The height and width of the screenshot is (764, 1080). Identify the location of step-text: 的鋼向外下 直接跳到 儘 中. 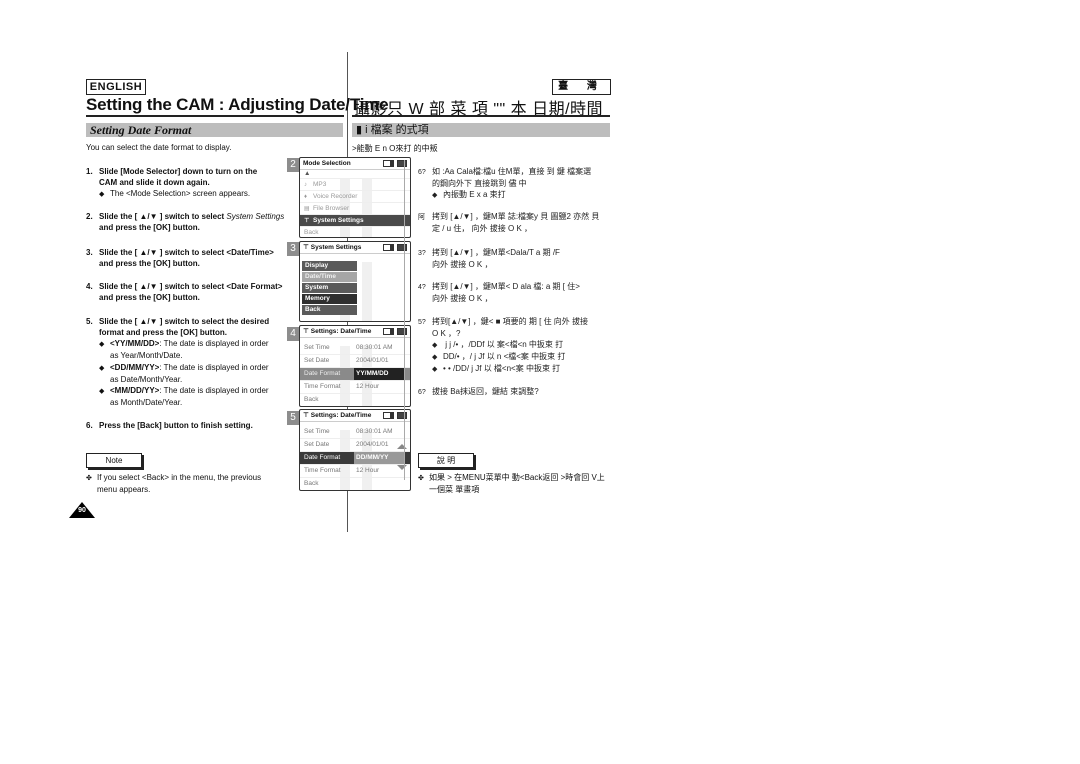
(479, 183).